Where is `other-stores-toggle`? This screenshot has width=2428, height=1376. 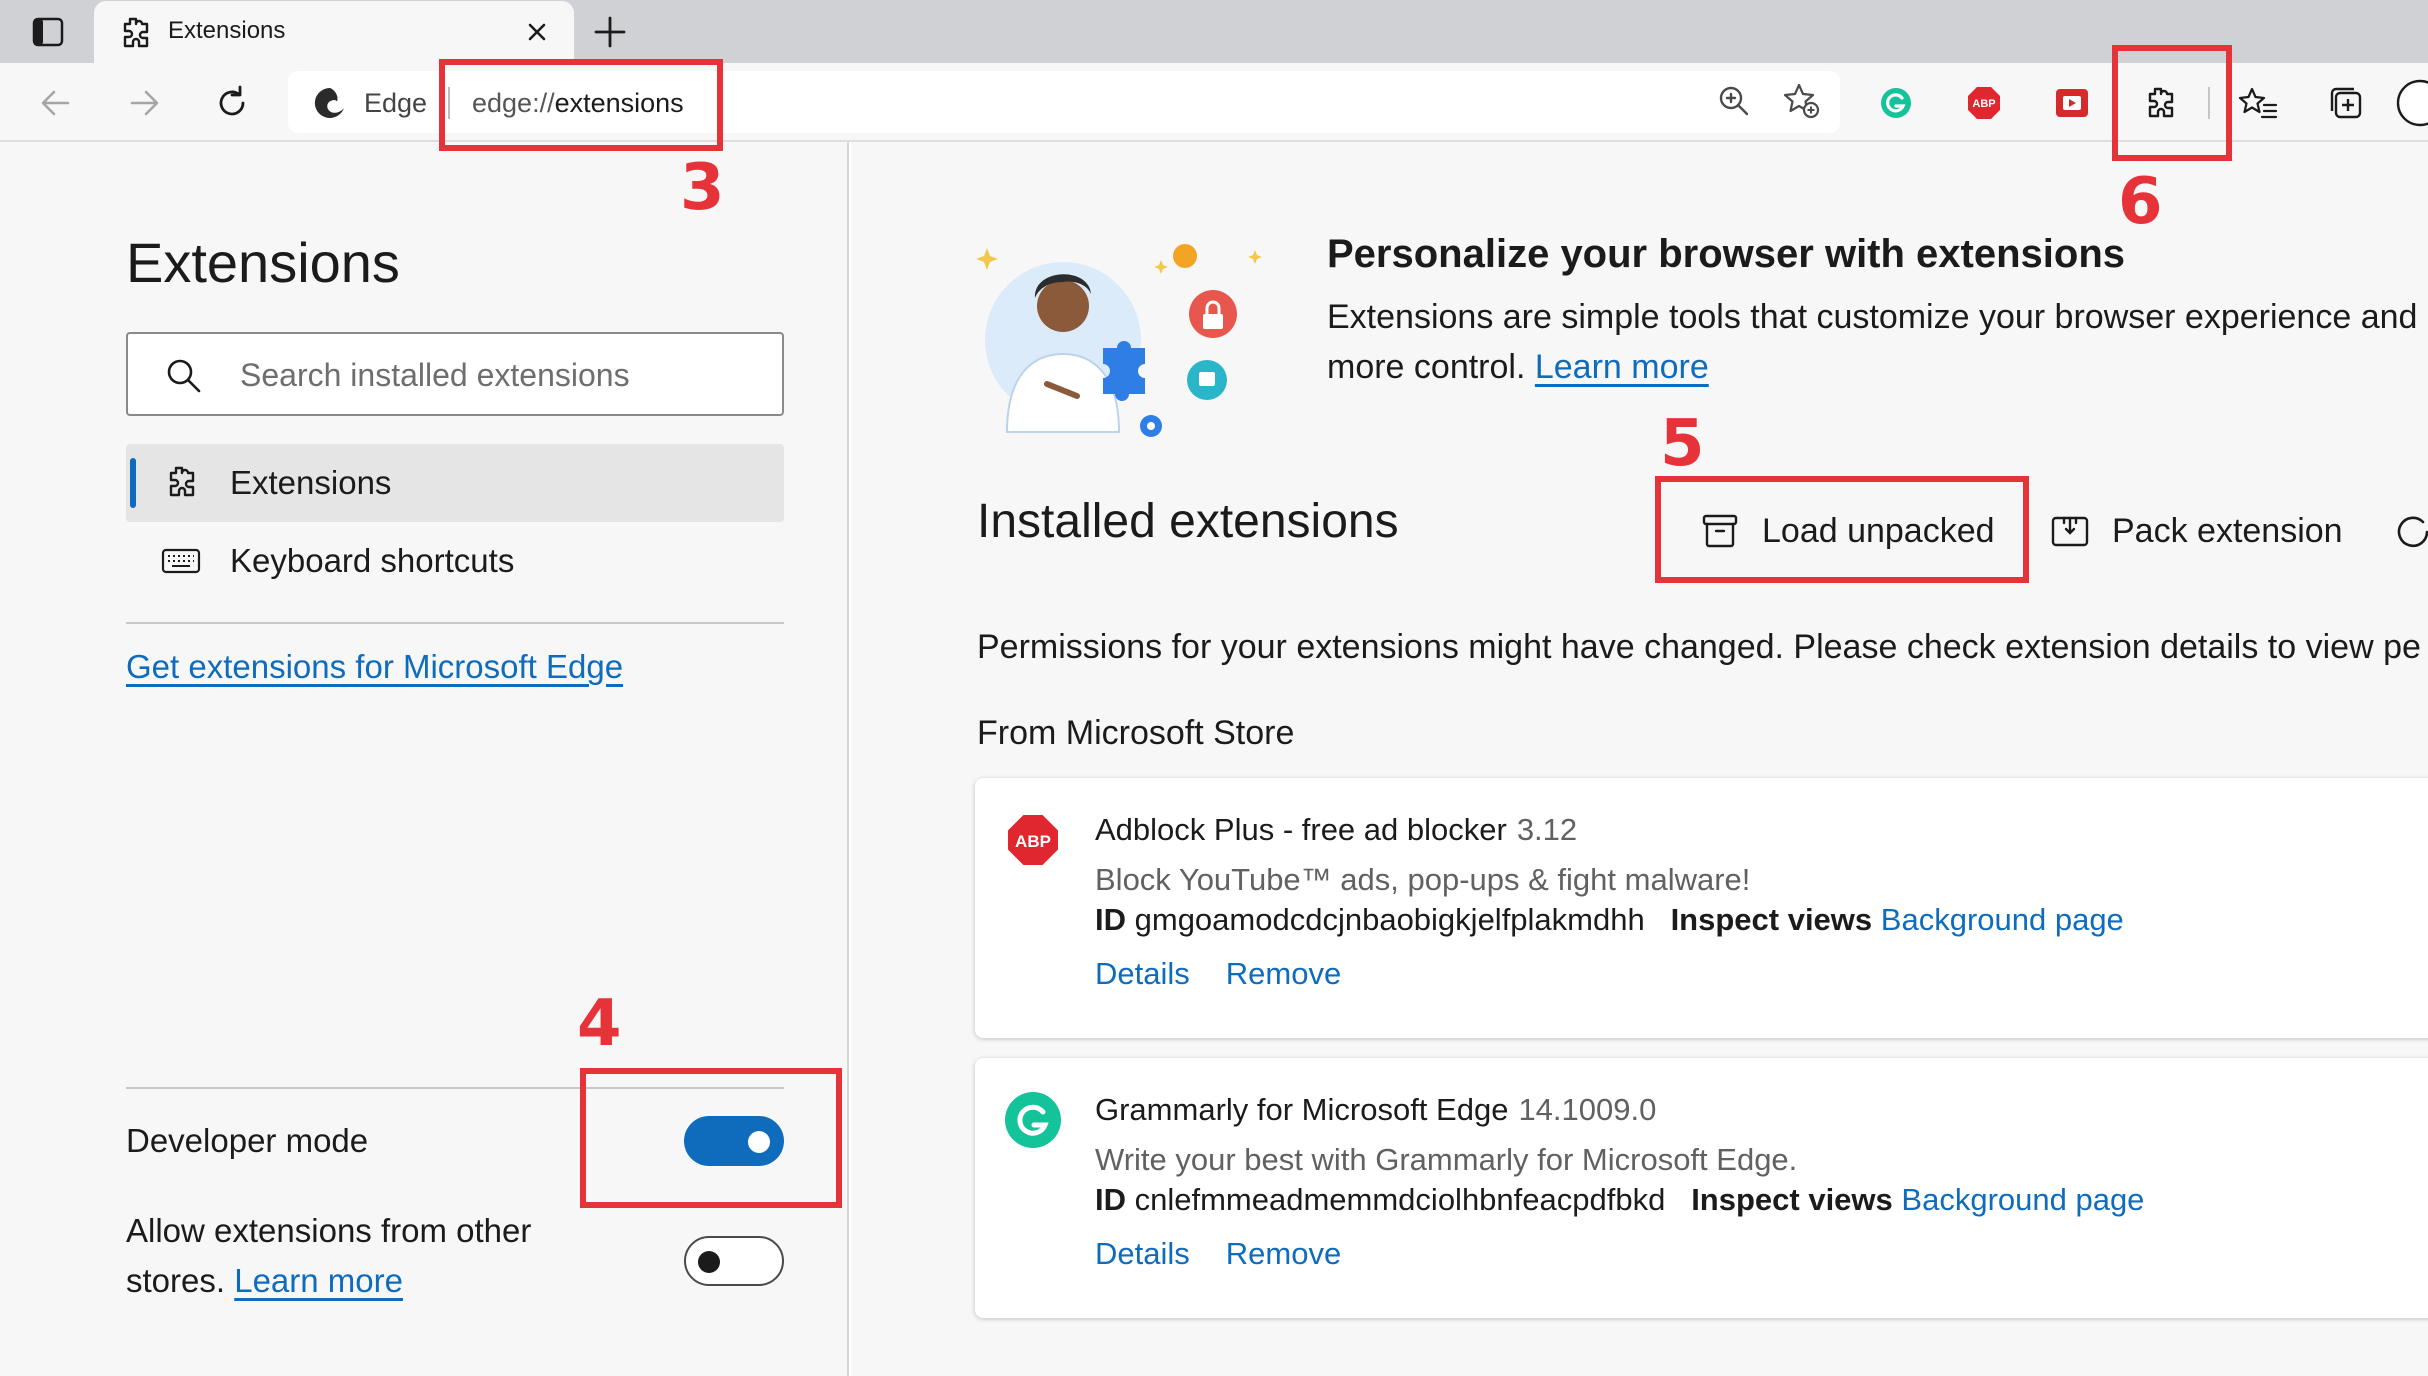 other-stores-toggle is located at coordinates (734, 1261).